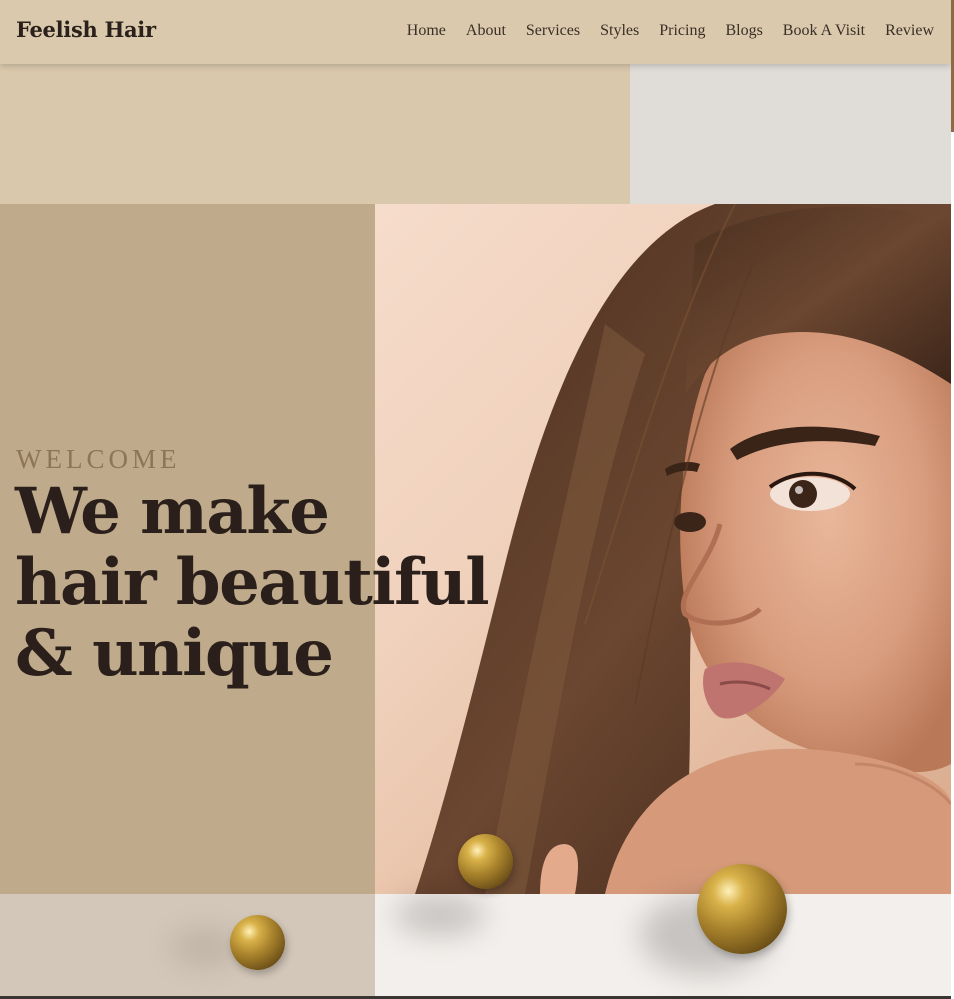  I want to click on top-band-left, so click(315, 134).